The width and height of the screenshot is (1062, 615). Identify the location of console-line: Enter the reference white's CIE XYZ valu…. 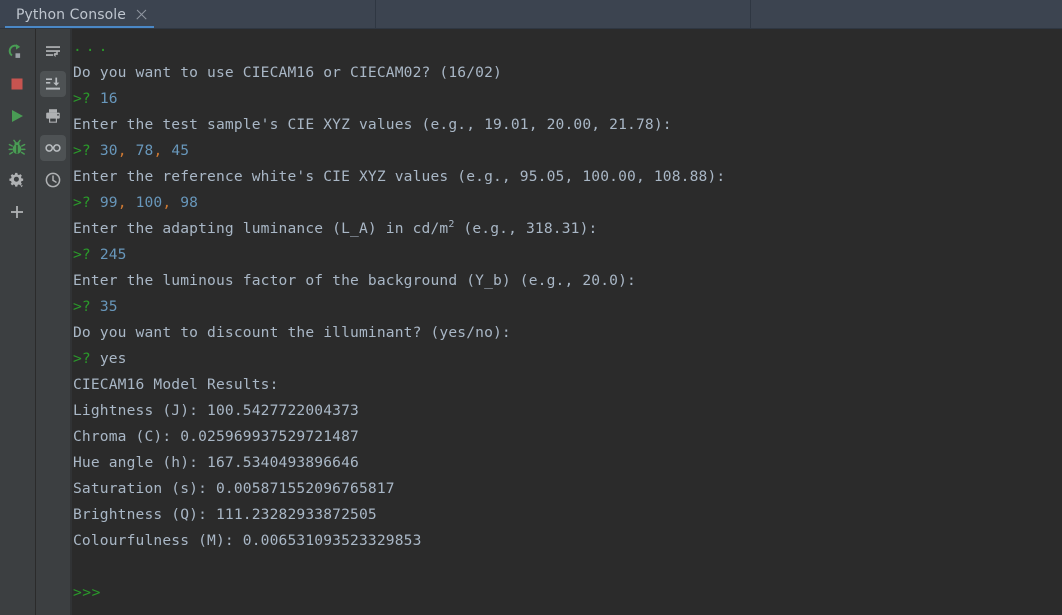
(399, 176).